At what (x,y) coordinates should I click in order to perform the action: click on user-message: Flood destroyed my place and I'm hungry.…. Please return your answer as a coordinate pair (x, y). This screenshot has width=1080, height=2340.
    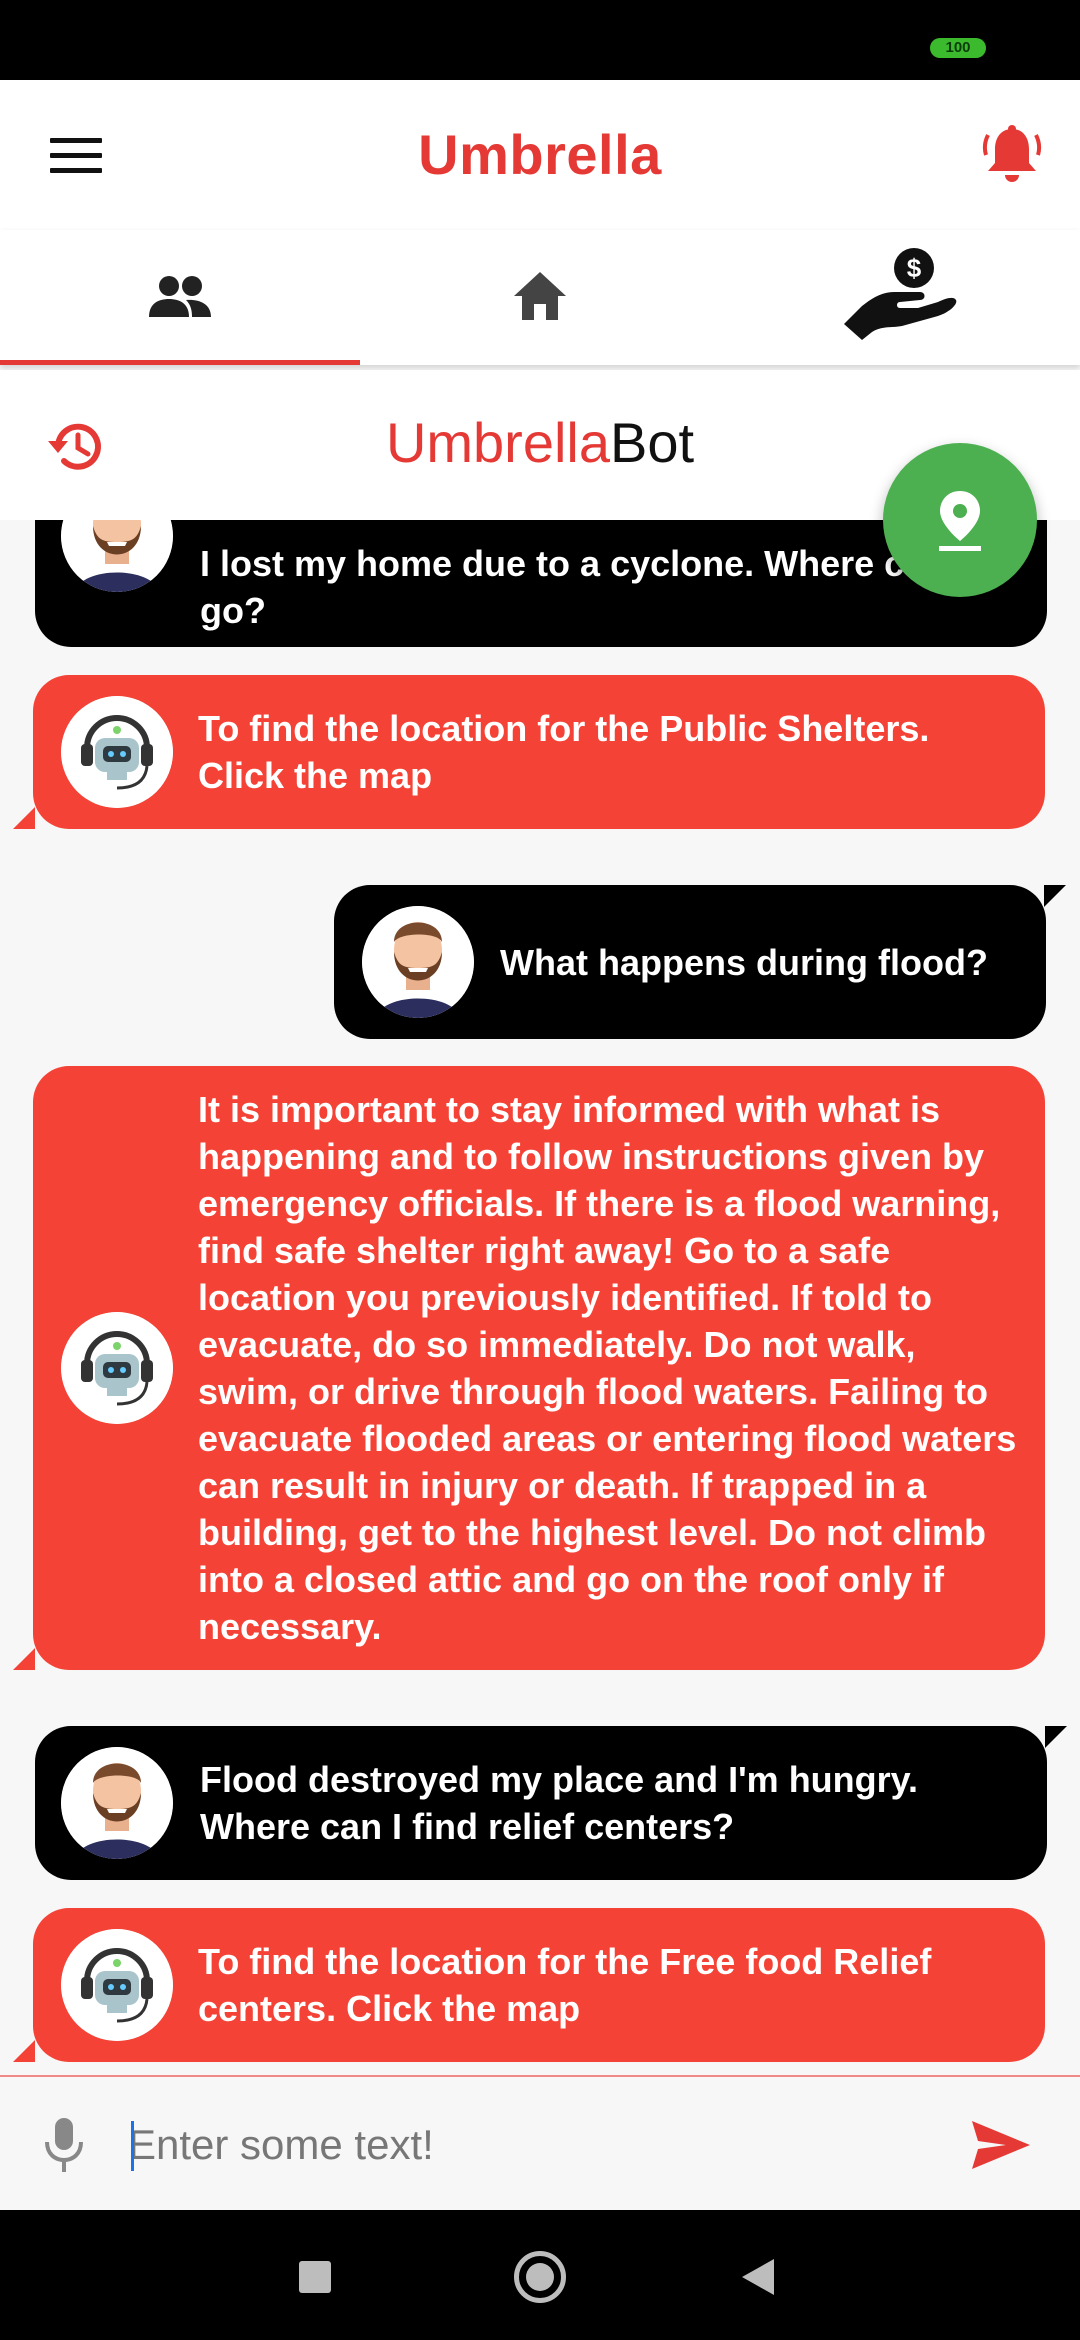
    Looking at the image, I should click on (551, 1803).